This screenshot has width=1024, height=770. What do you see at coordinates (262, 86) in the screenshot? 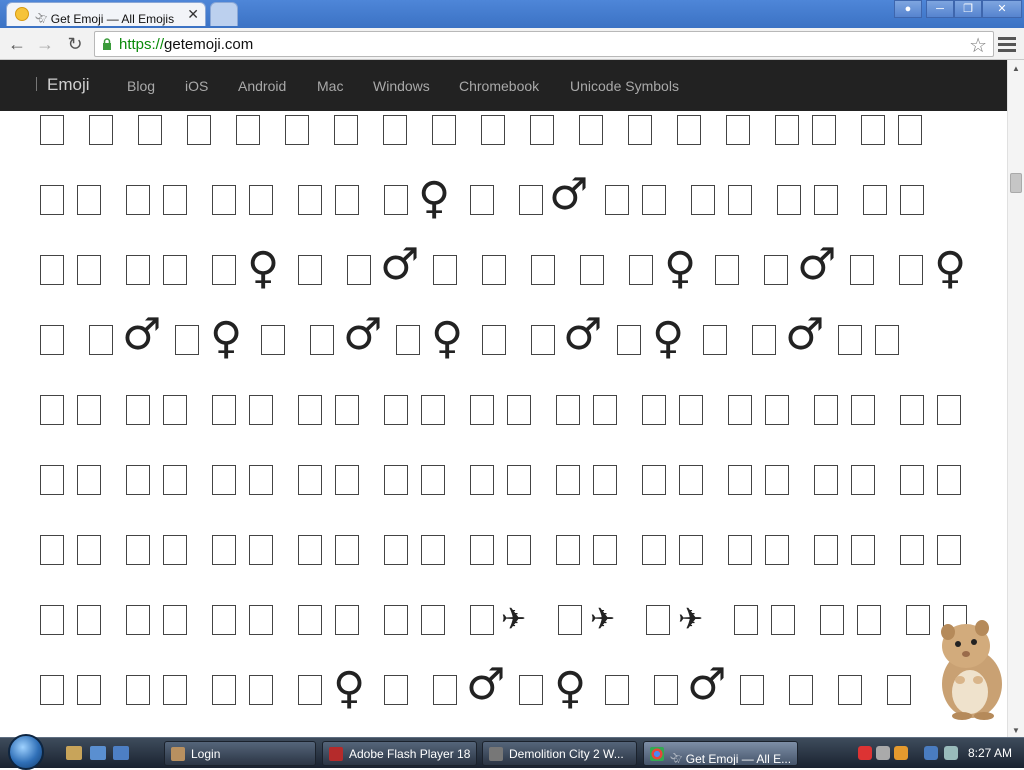
I see `nav-link-android: Android` at bounding box center [262, 86].